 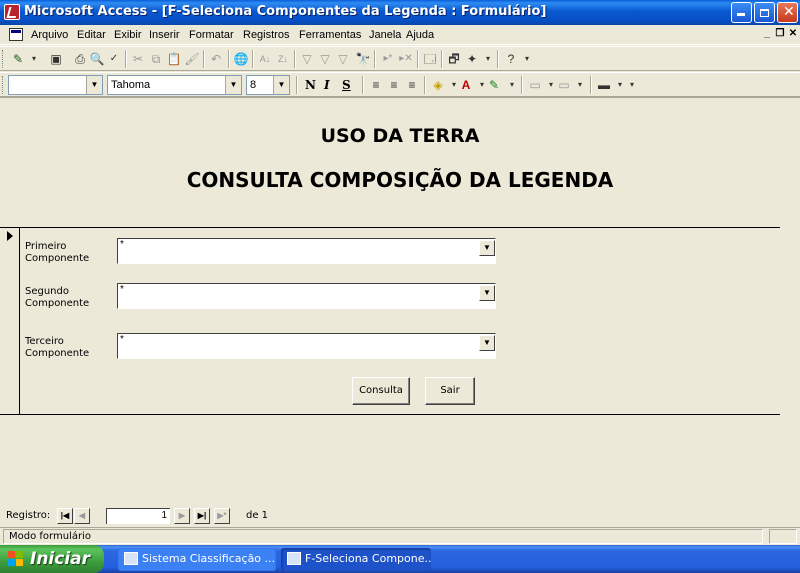 What do you see at coordinates (211, 35) in the screenshot?
I see `menu-formatar: Formatar` at bounding box center [211, 35].